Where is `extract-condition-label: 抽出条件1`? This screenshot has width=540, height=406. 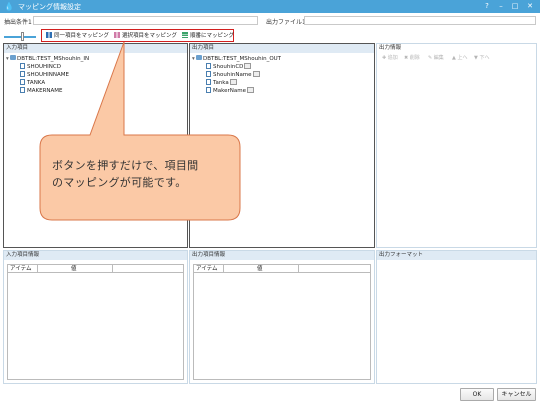 extract-condition-label: 抽出条件1 is located at coordinates (18, 22).